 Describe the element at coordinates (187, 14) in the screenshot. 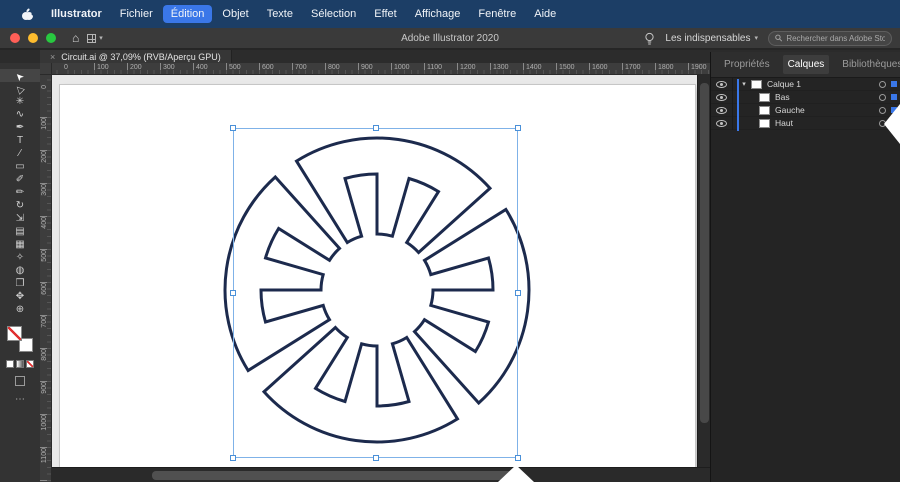

I see `menu-edition: Édition` at that location.